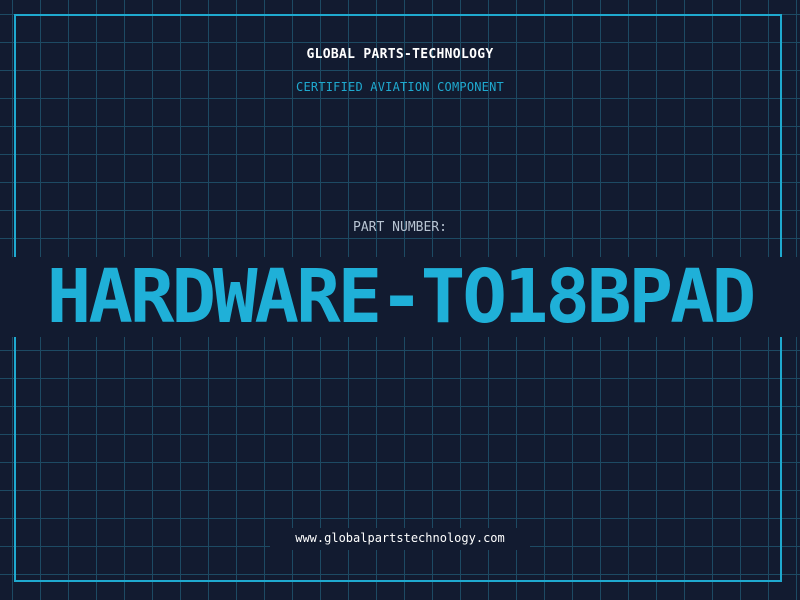 The height and width of the screenshot is (600, 800). Describe the element at coordinates (400, 54) in the screenshot. I see `company-name: GLOBAL PARTS-TECHNOLOGY` at that location.